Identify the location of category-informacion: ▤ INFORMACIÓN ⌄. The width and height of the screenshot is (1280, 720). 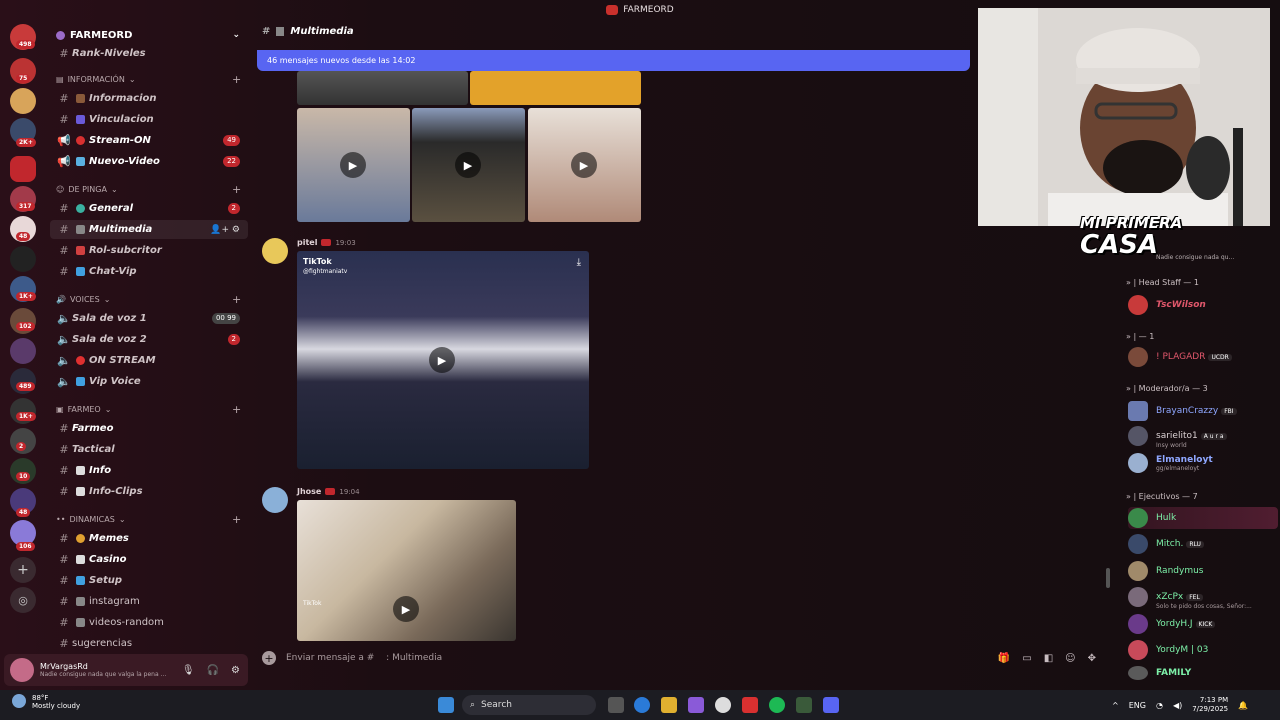
(96, 79).